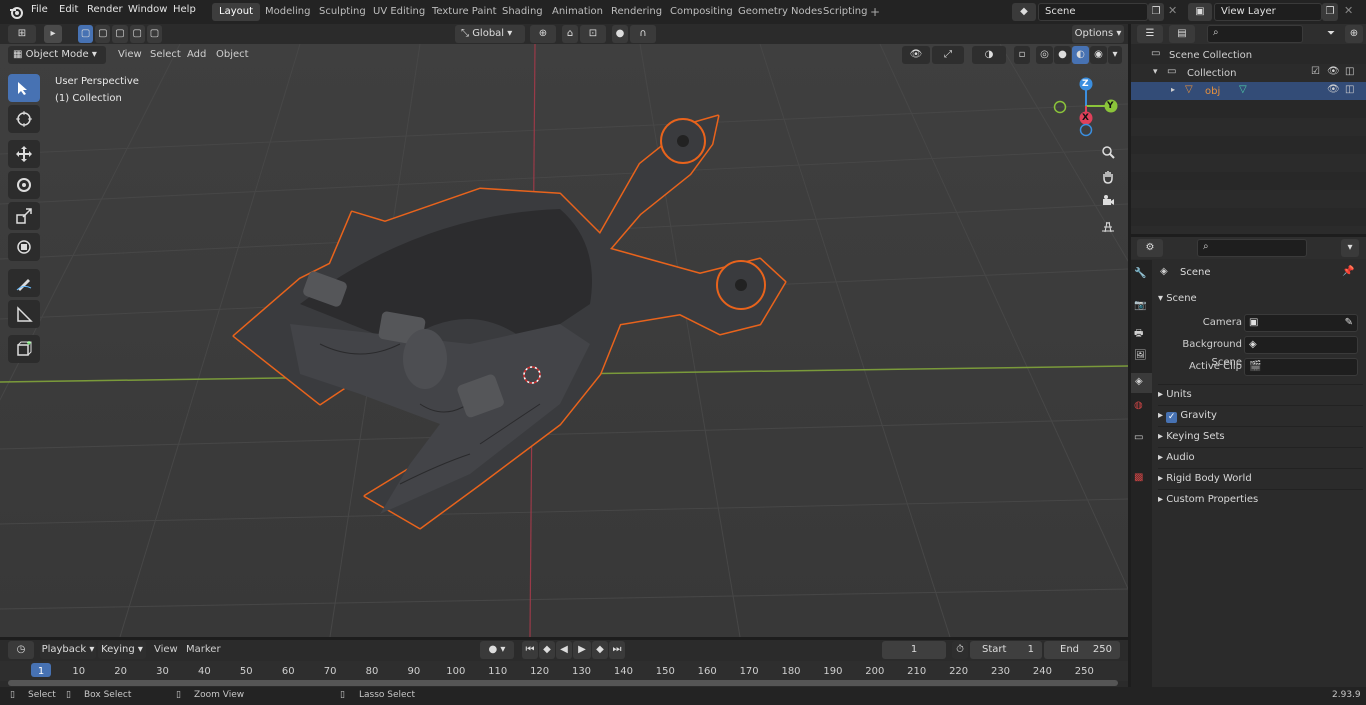 This screenshot has height=705, width=1366. I want to click on timeline-view-menu: View, so click(166, 649).